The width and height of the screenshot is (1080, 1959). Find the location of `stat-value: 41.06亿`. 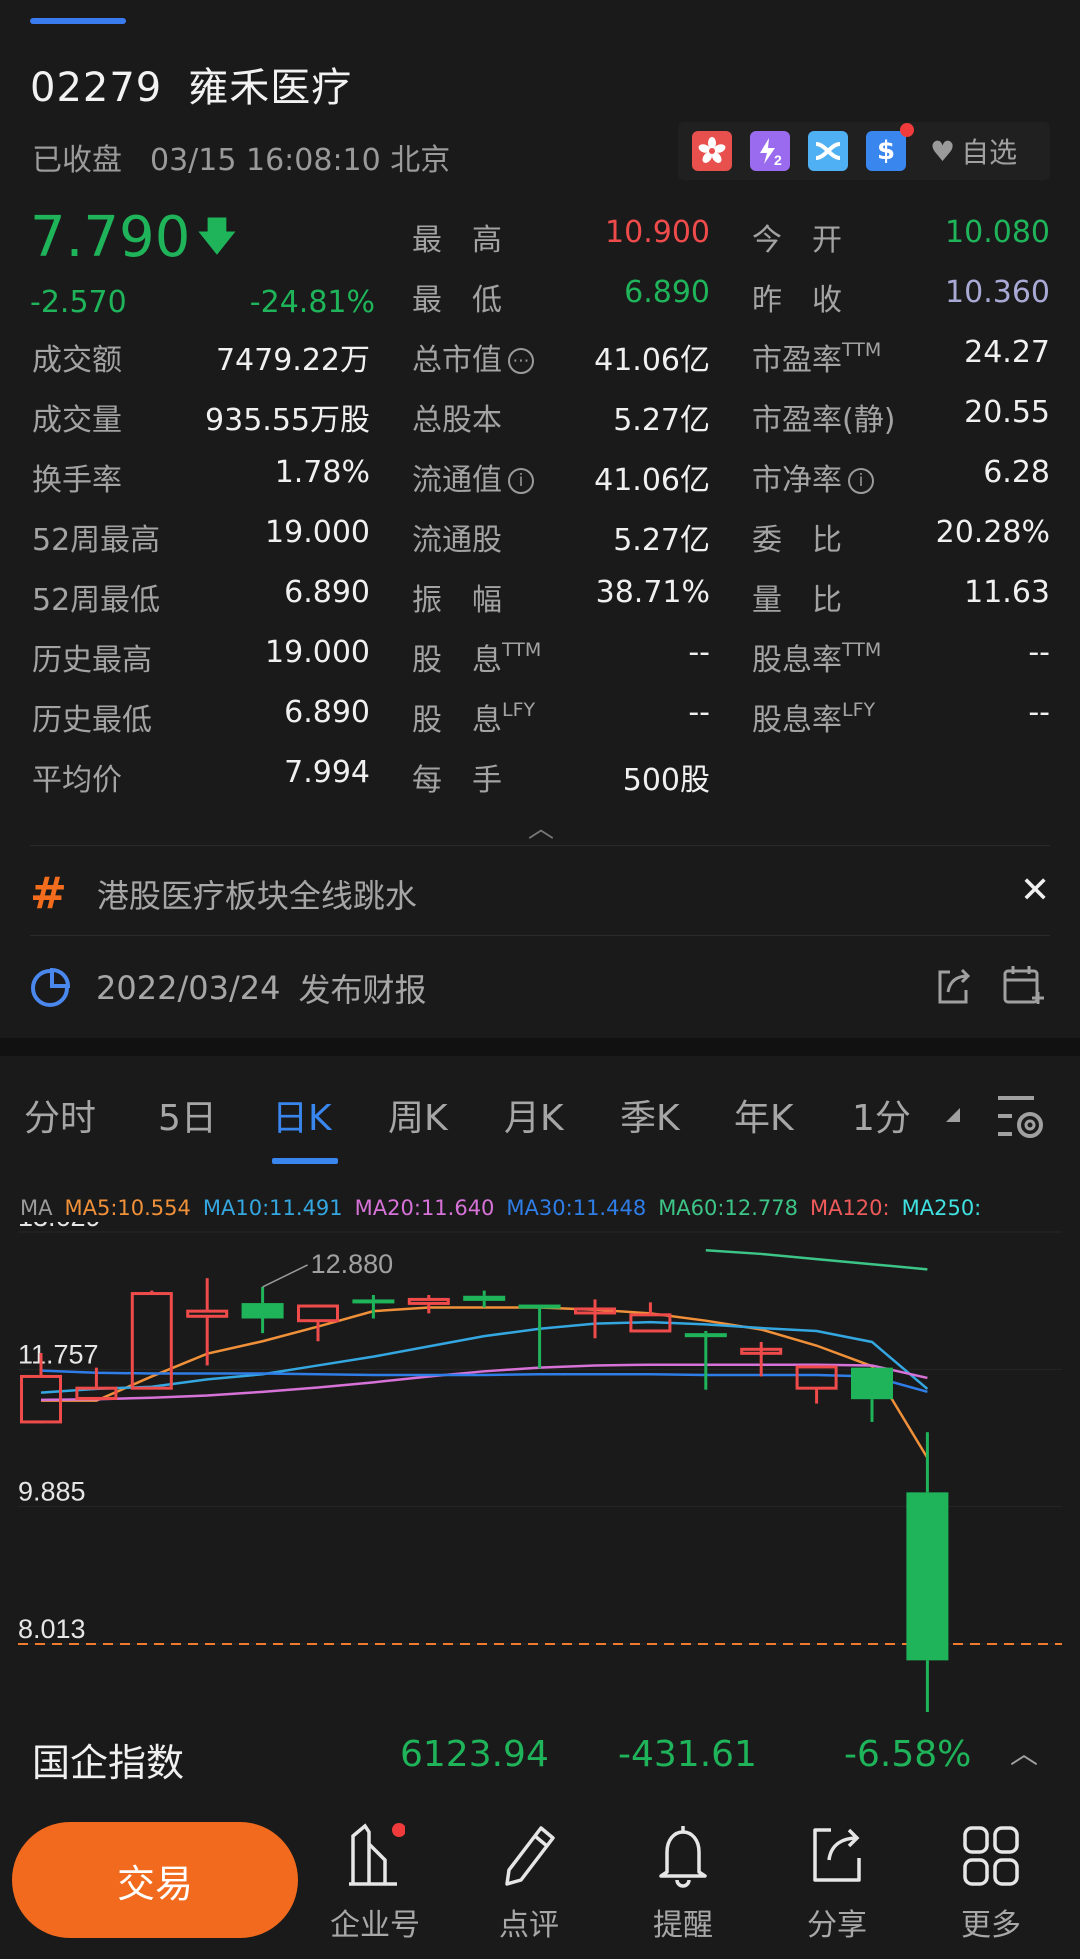

stat-value: 41.06亿 is located at coordinates (652, 480).